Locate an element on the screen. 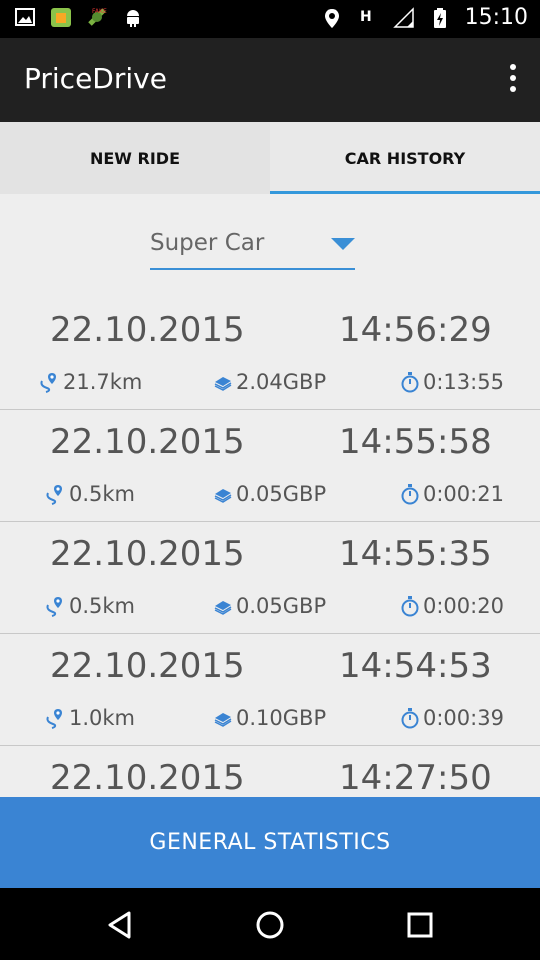  ride-time: 14:54:53 is located at coordinates (415, 666).